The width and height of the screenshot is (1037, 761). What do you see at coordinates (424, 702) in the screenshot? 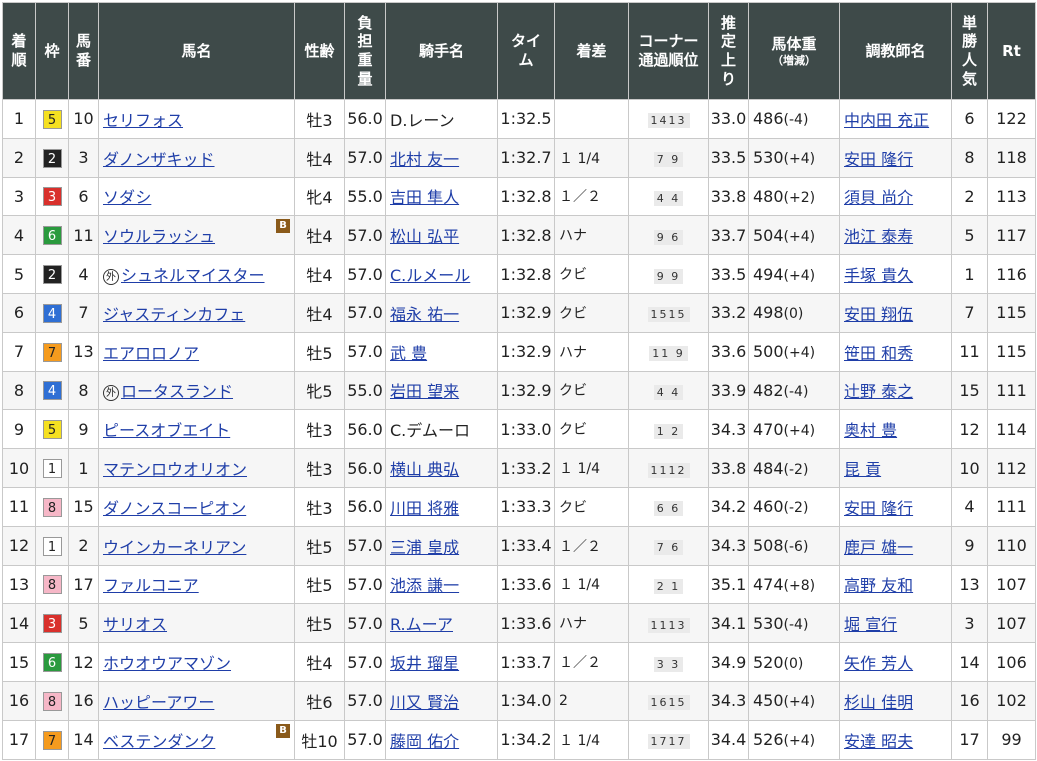
I see `jockey-link: 川又 賢治` at bounding box center [424, 702].